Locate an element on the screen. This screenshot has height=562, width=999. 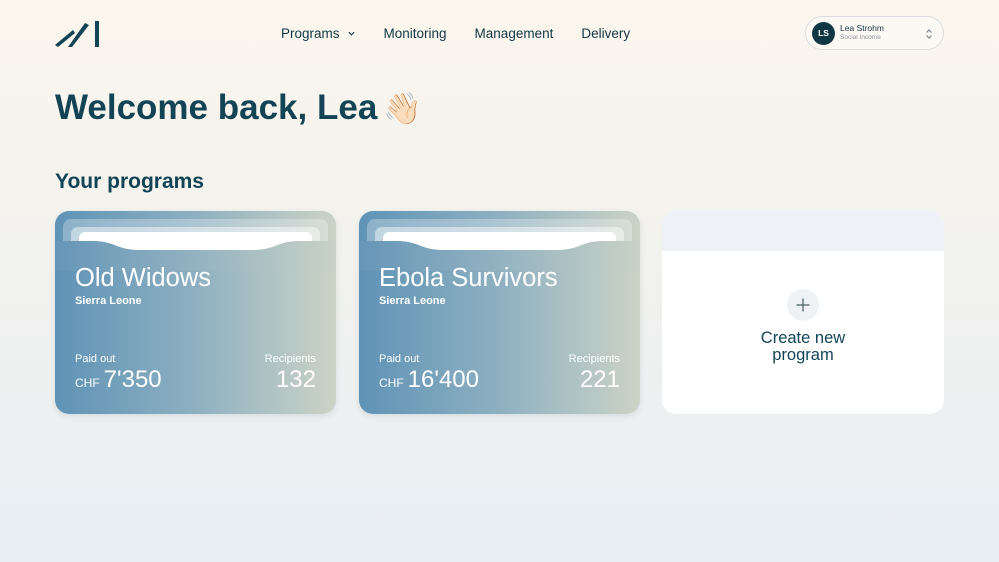
organization-name: Social Income is located at coordinates (860, 37).